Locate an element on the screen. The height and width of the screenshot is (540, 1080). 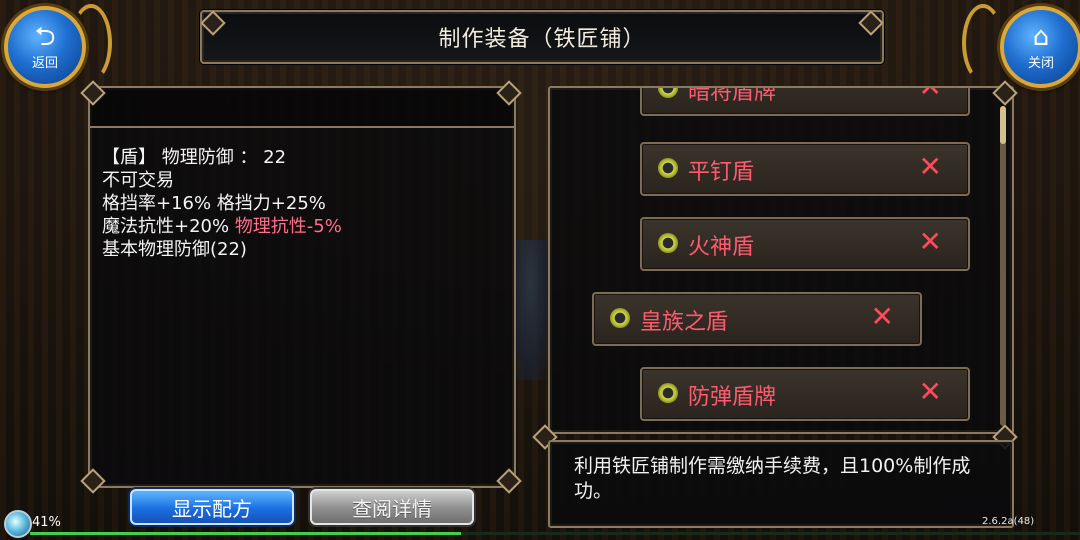
item-stat-line: 格挡率+16% 格挡力+25% is located at coordinates (214, 203).